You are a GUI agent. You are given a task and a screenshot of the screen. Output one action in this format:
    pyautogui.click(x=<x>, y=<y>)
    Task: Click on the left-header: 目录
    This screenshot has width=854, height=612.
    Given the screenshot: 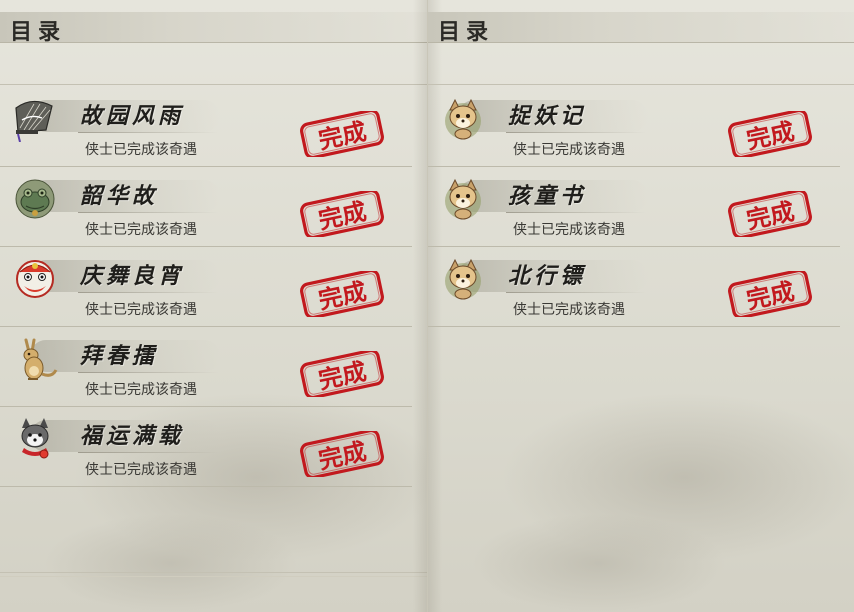 What is the action you would take?
    pyautogui.click(x=213, y=28)
    